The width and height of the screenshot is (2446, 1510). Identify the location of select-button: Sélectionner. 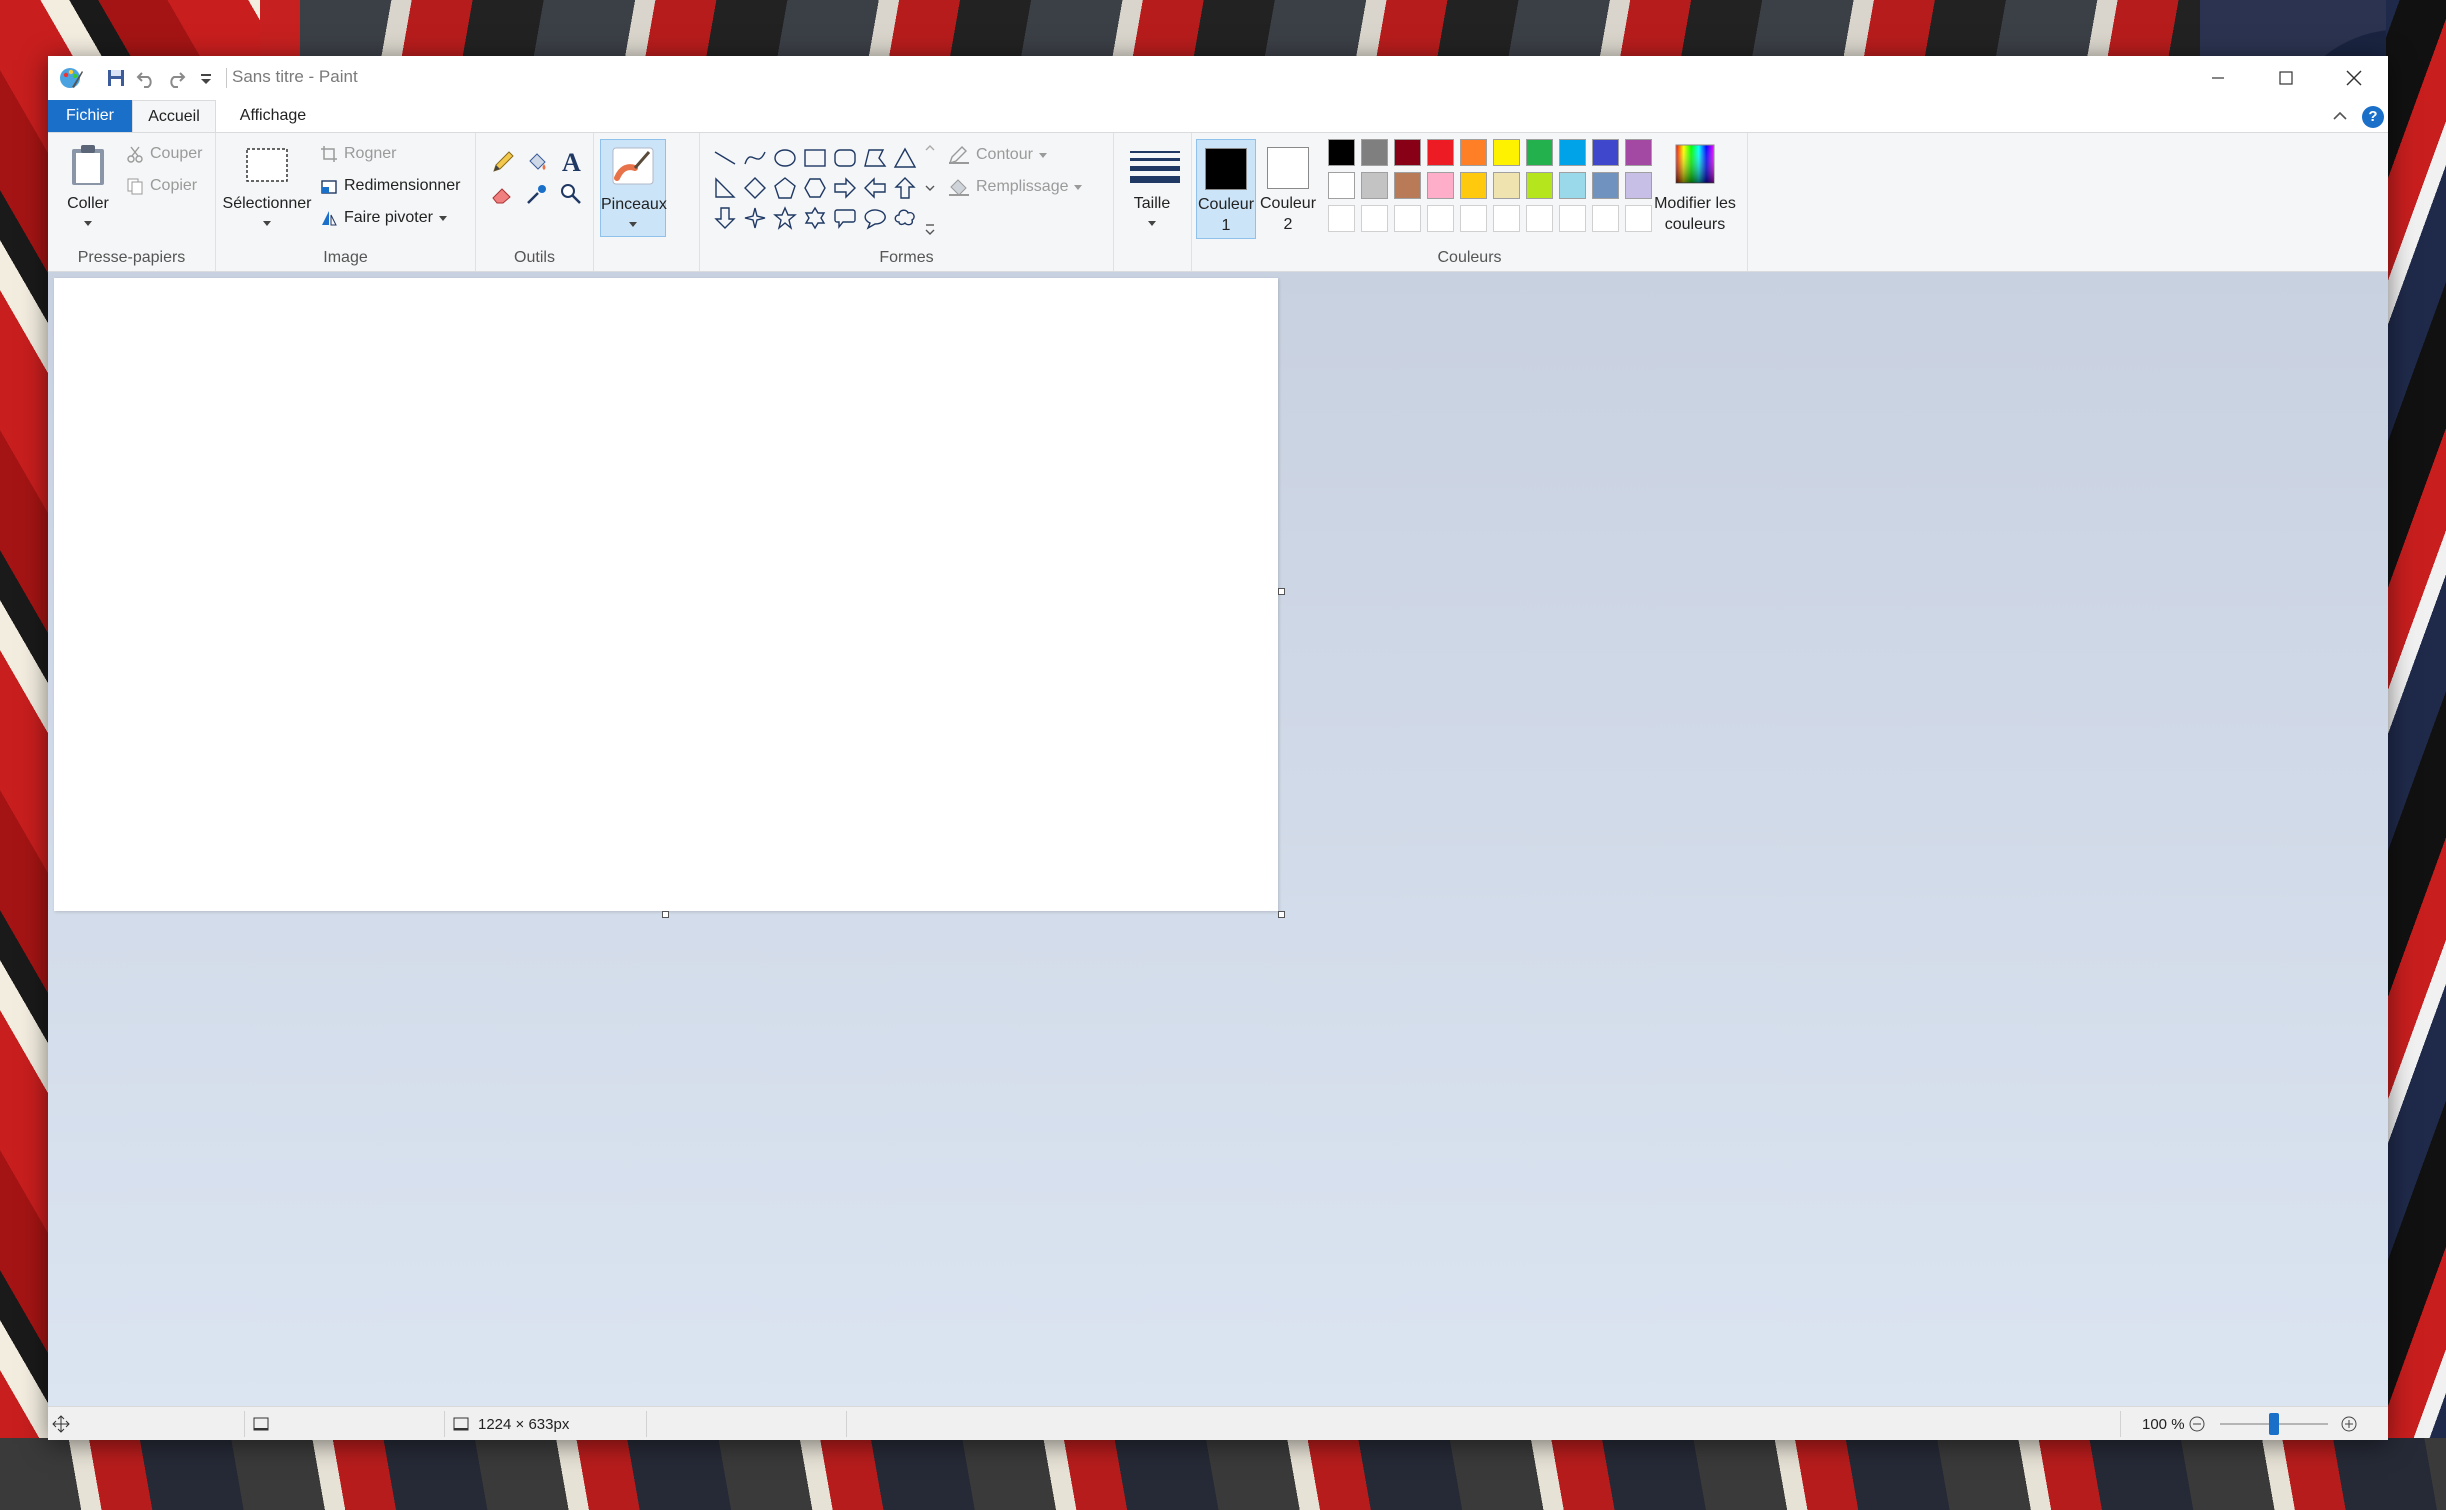
(267, 189).